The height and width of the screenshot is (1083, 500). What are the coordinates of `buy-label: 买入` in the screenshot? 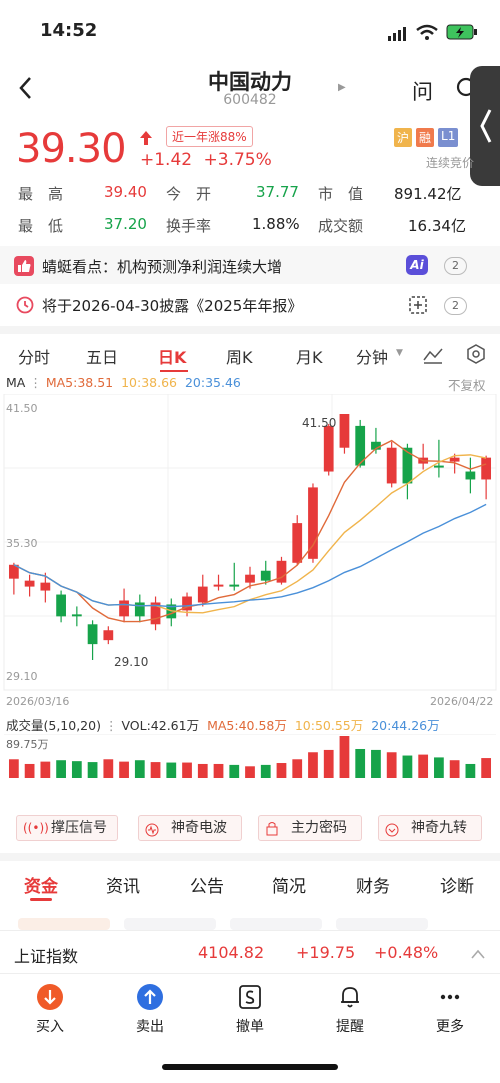 It's located at (50, 1027).